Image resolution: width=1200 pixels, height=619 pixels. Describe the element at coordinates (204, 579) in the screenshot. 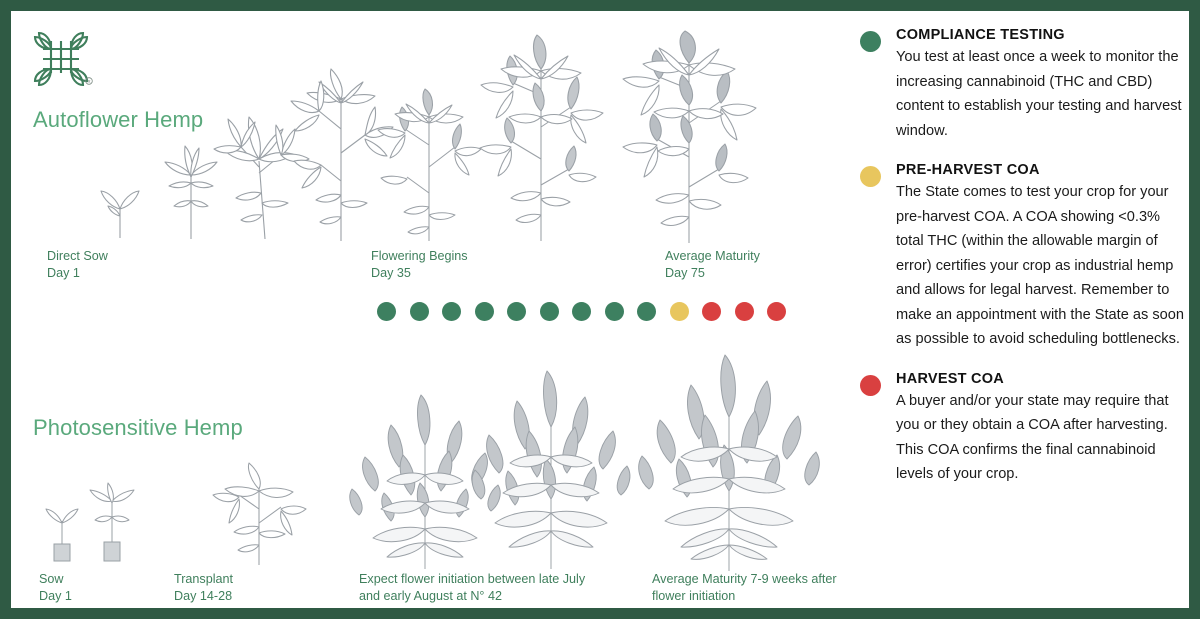

I see `caption-transplant-name: Transplant` at that location.